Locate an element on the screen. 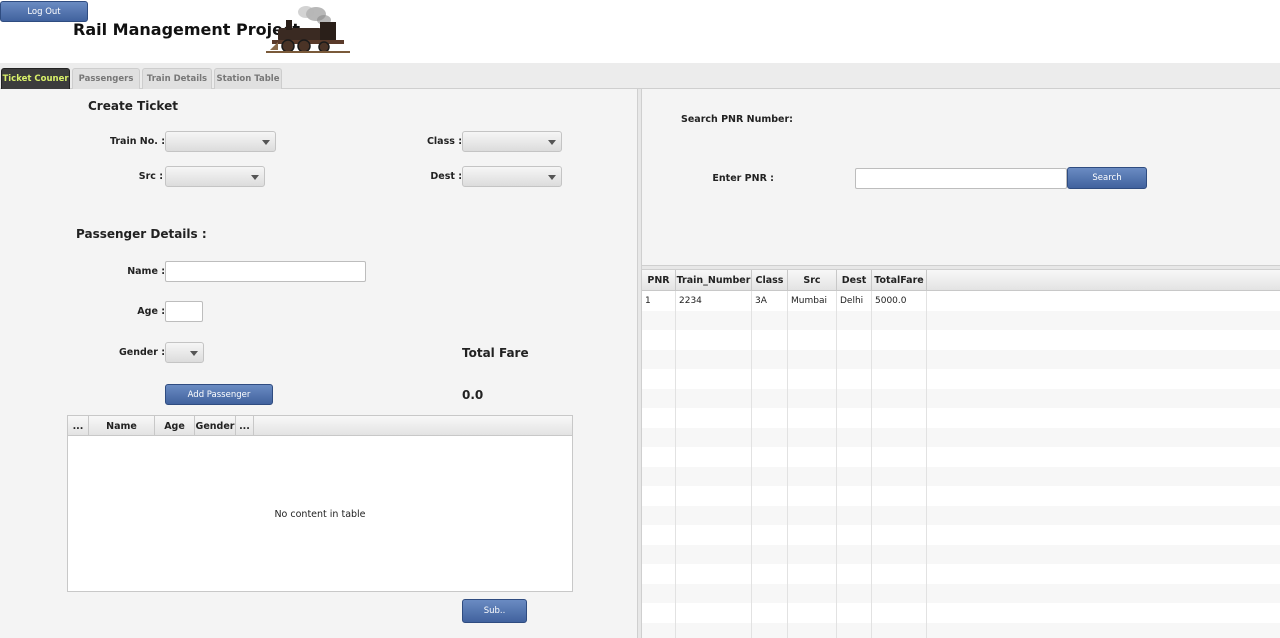  add-passenger-button: Add Passenger is located at coordinates (219, 394).